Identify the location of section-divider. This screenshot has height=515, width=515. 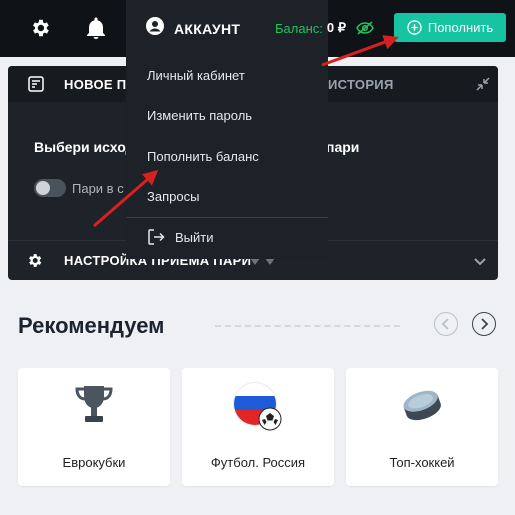
(307, 326).